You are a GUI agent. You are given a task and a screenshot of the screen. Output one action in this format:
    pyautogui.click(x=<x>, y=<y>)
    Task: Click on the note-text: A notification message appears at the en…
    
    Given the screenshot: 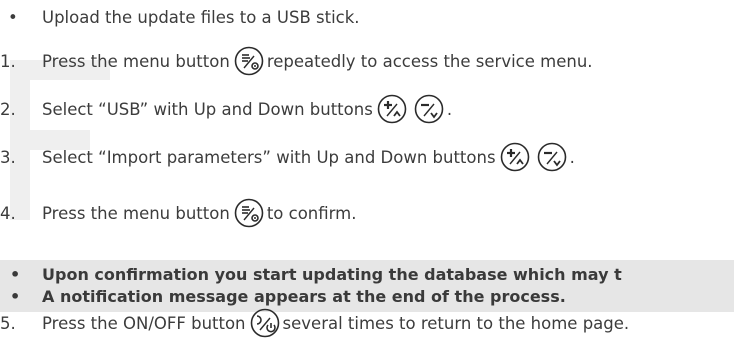 What is the action you would take?
    pyautogui.click(x=304, y=296)
    